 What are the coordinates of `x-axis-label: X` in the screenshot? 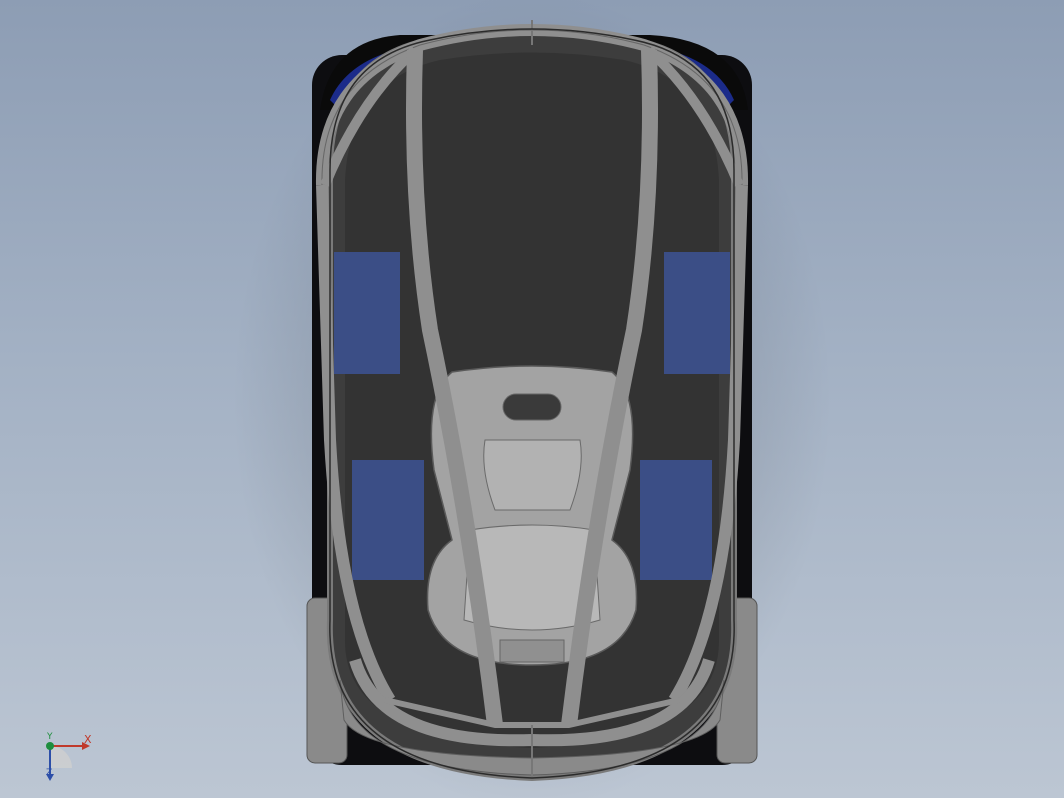 It's located at (88, 739).